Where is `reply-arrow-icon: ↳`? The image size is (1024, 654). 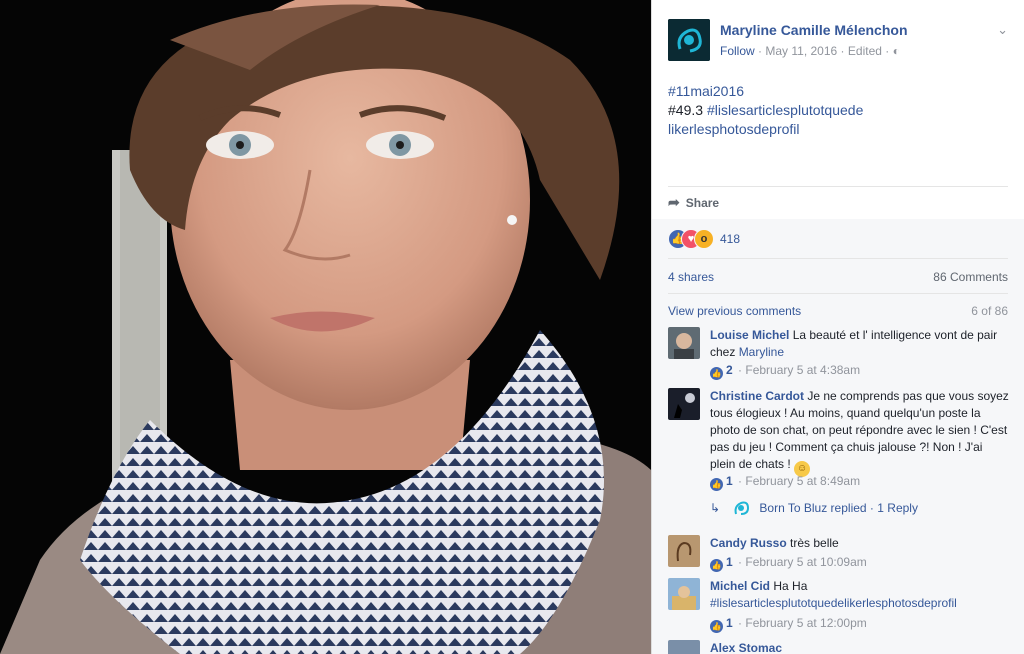 reply-arrow-icon: ↳ is located at coordinates (715, 508).